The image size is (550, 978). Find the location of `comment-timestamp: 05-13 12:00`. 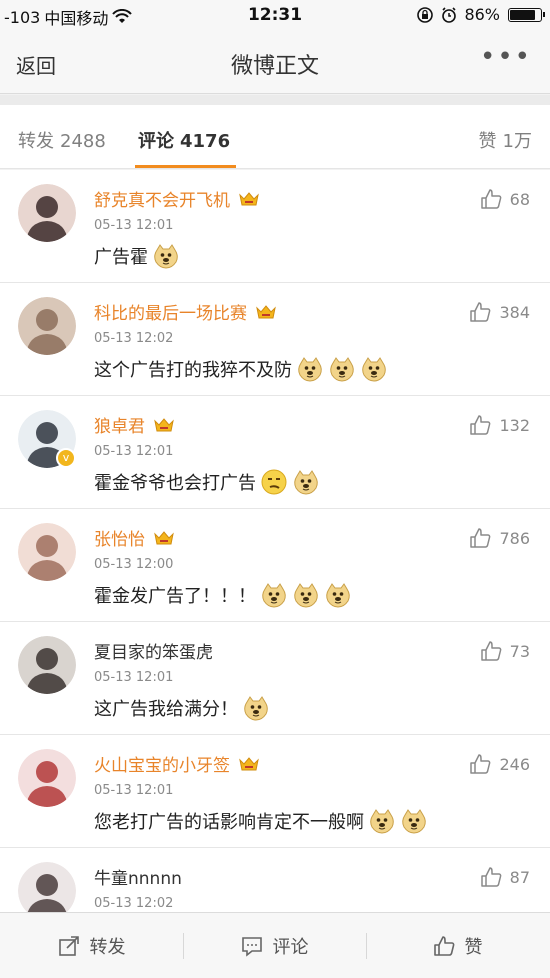

comment-timestamp: 05-13 12:00 is located at coordinates (134, 564).